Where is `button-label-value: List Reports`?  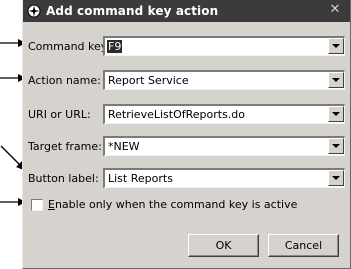
button-label-value: List Reports is located at coordinates (140, 178).